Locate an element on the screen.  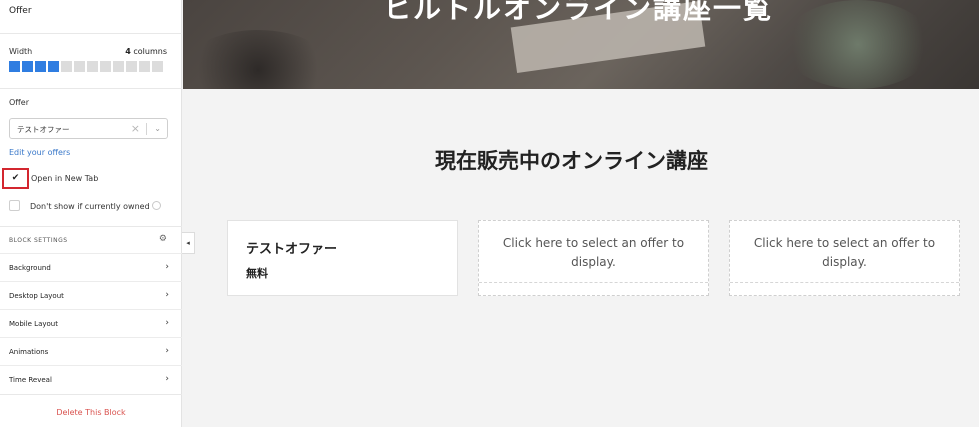
settings-menu-item: Mobile Layout › is located at coordinates (91, 323).